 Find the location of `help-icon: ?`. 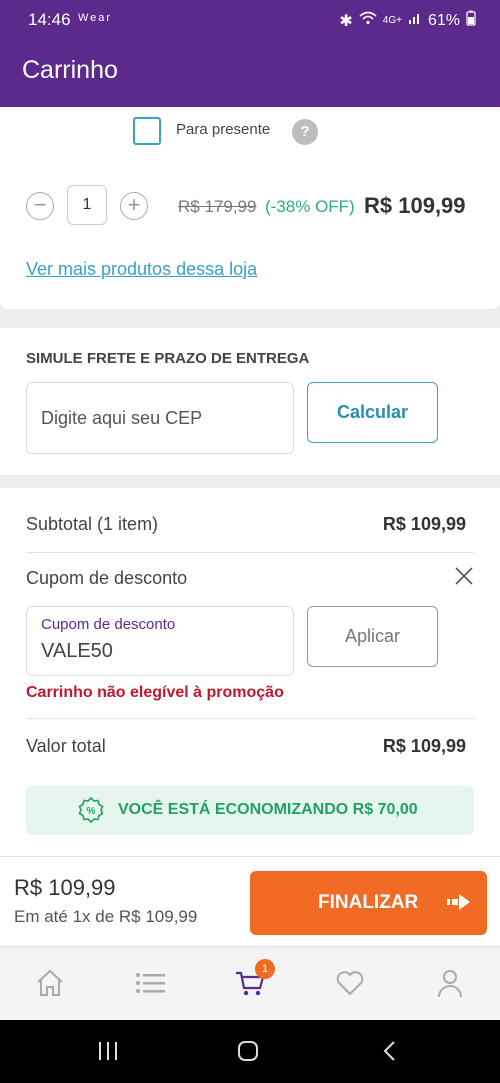

help-icon: ? is located at coordinates (305, 132).